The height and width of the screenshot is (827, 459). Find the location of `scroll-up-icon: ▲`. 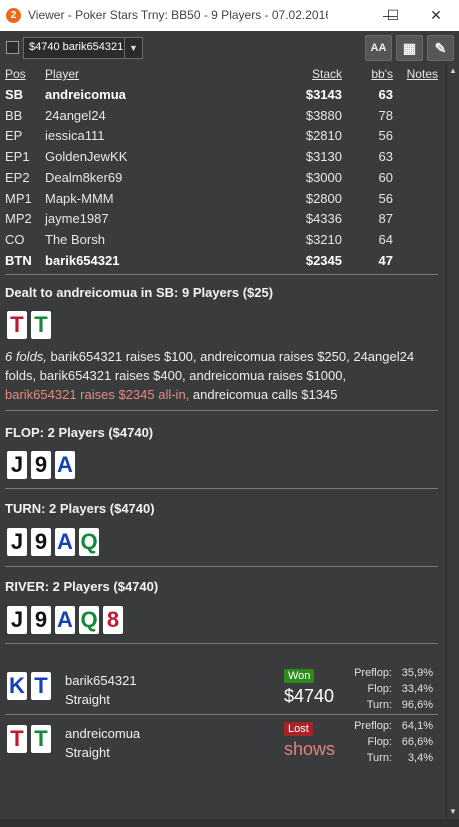

scroll-up-icon: ▲ is located at coordinates (453, 70).